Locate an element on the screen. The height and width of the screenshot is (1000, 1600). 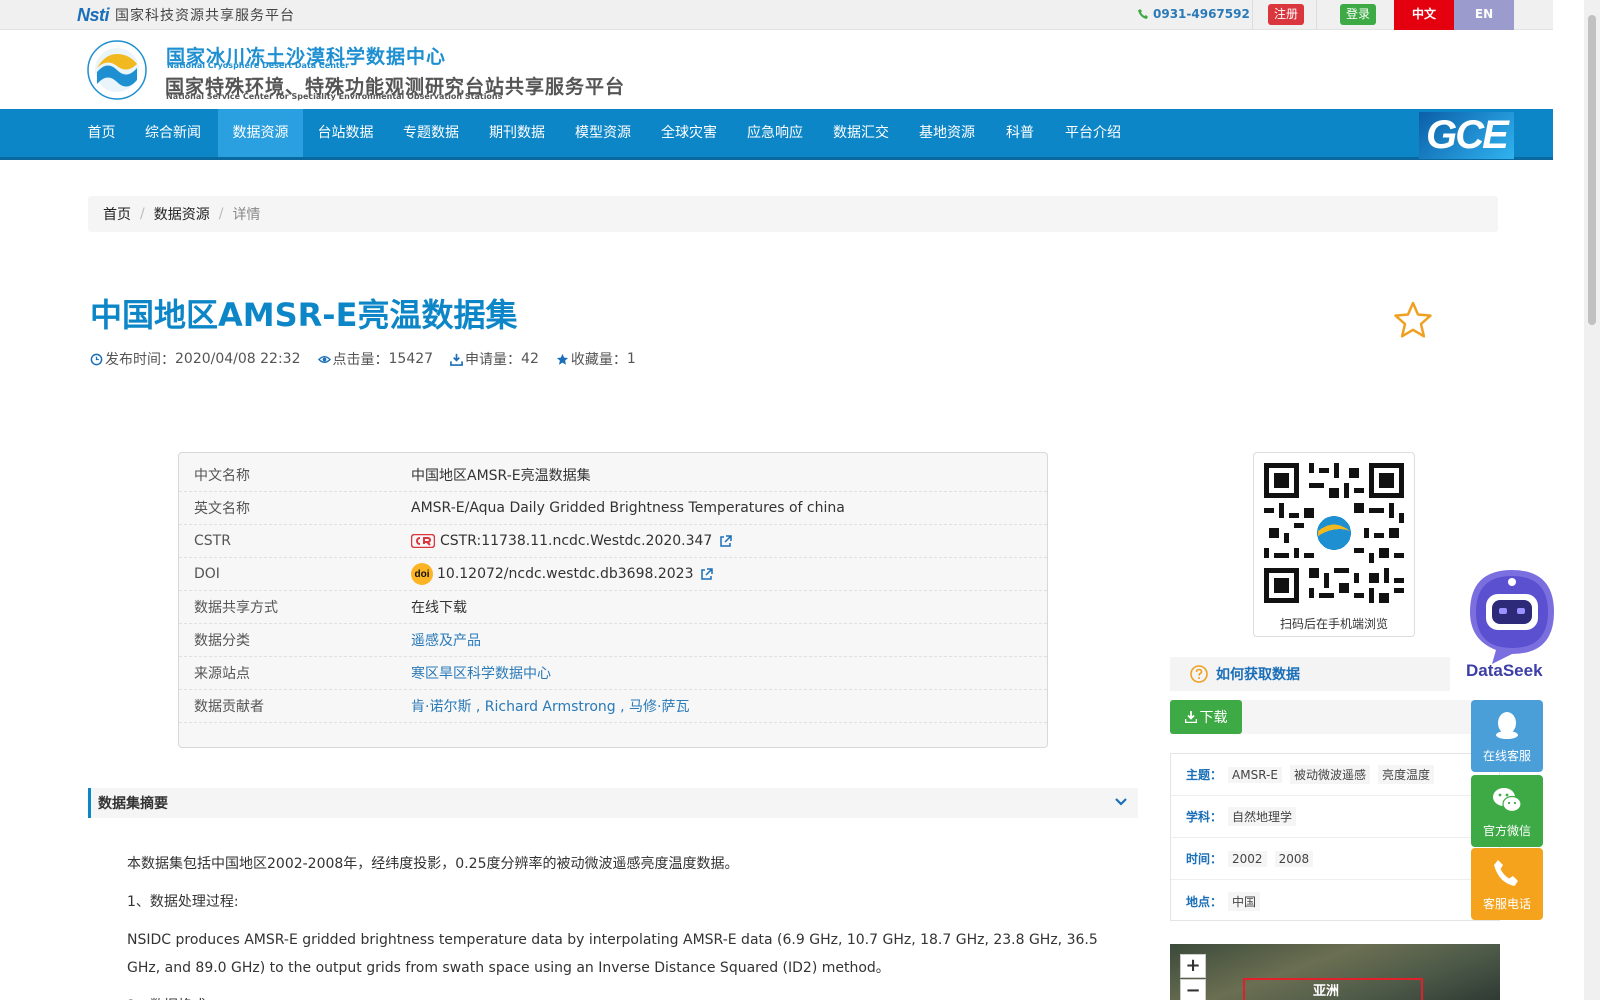
info-value: CSTR:11738.11.ncdc.Westdc.2020.347 is located at coordinates (572, 541).